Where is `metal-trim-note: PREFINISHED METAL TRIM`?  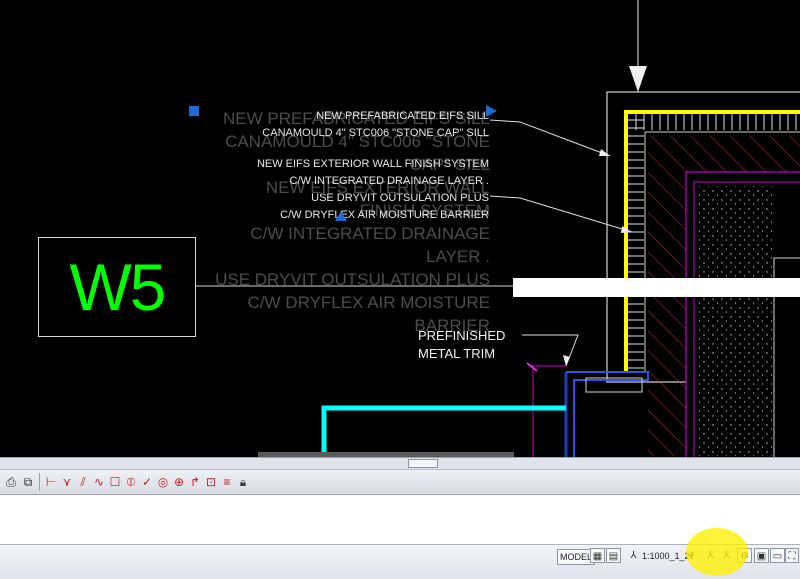 metal-trim-note: PREFINISHED METAL TRIM is located at coordinates (461, 345).